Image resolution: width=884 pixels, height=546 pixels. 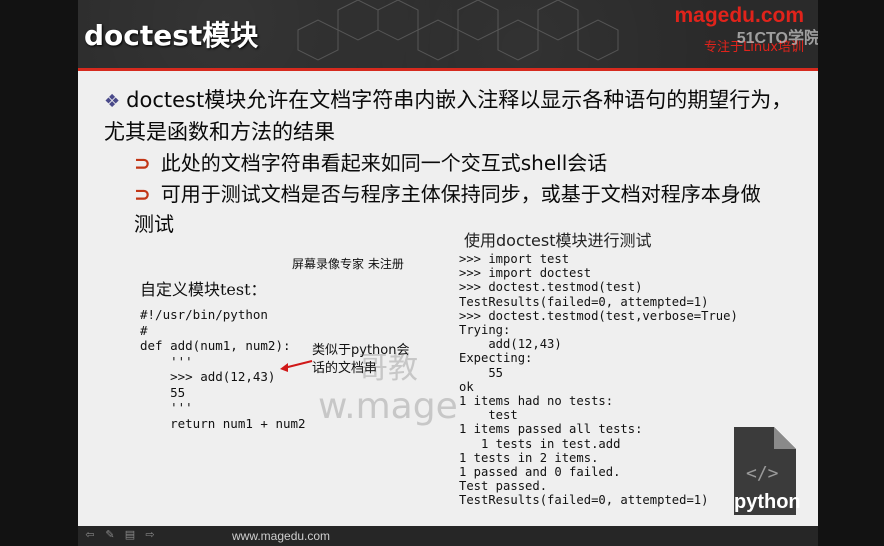 I want to click on left-letterbox, so click(x=39, y=273).